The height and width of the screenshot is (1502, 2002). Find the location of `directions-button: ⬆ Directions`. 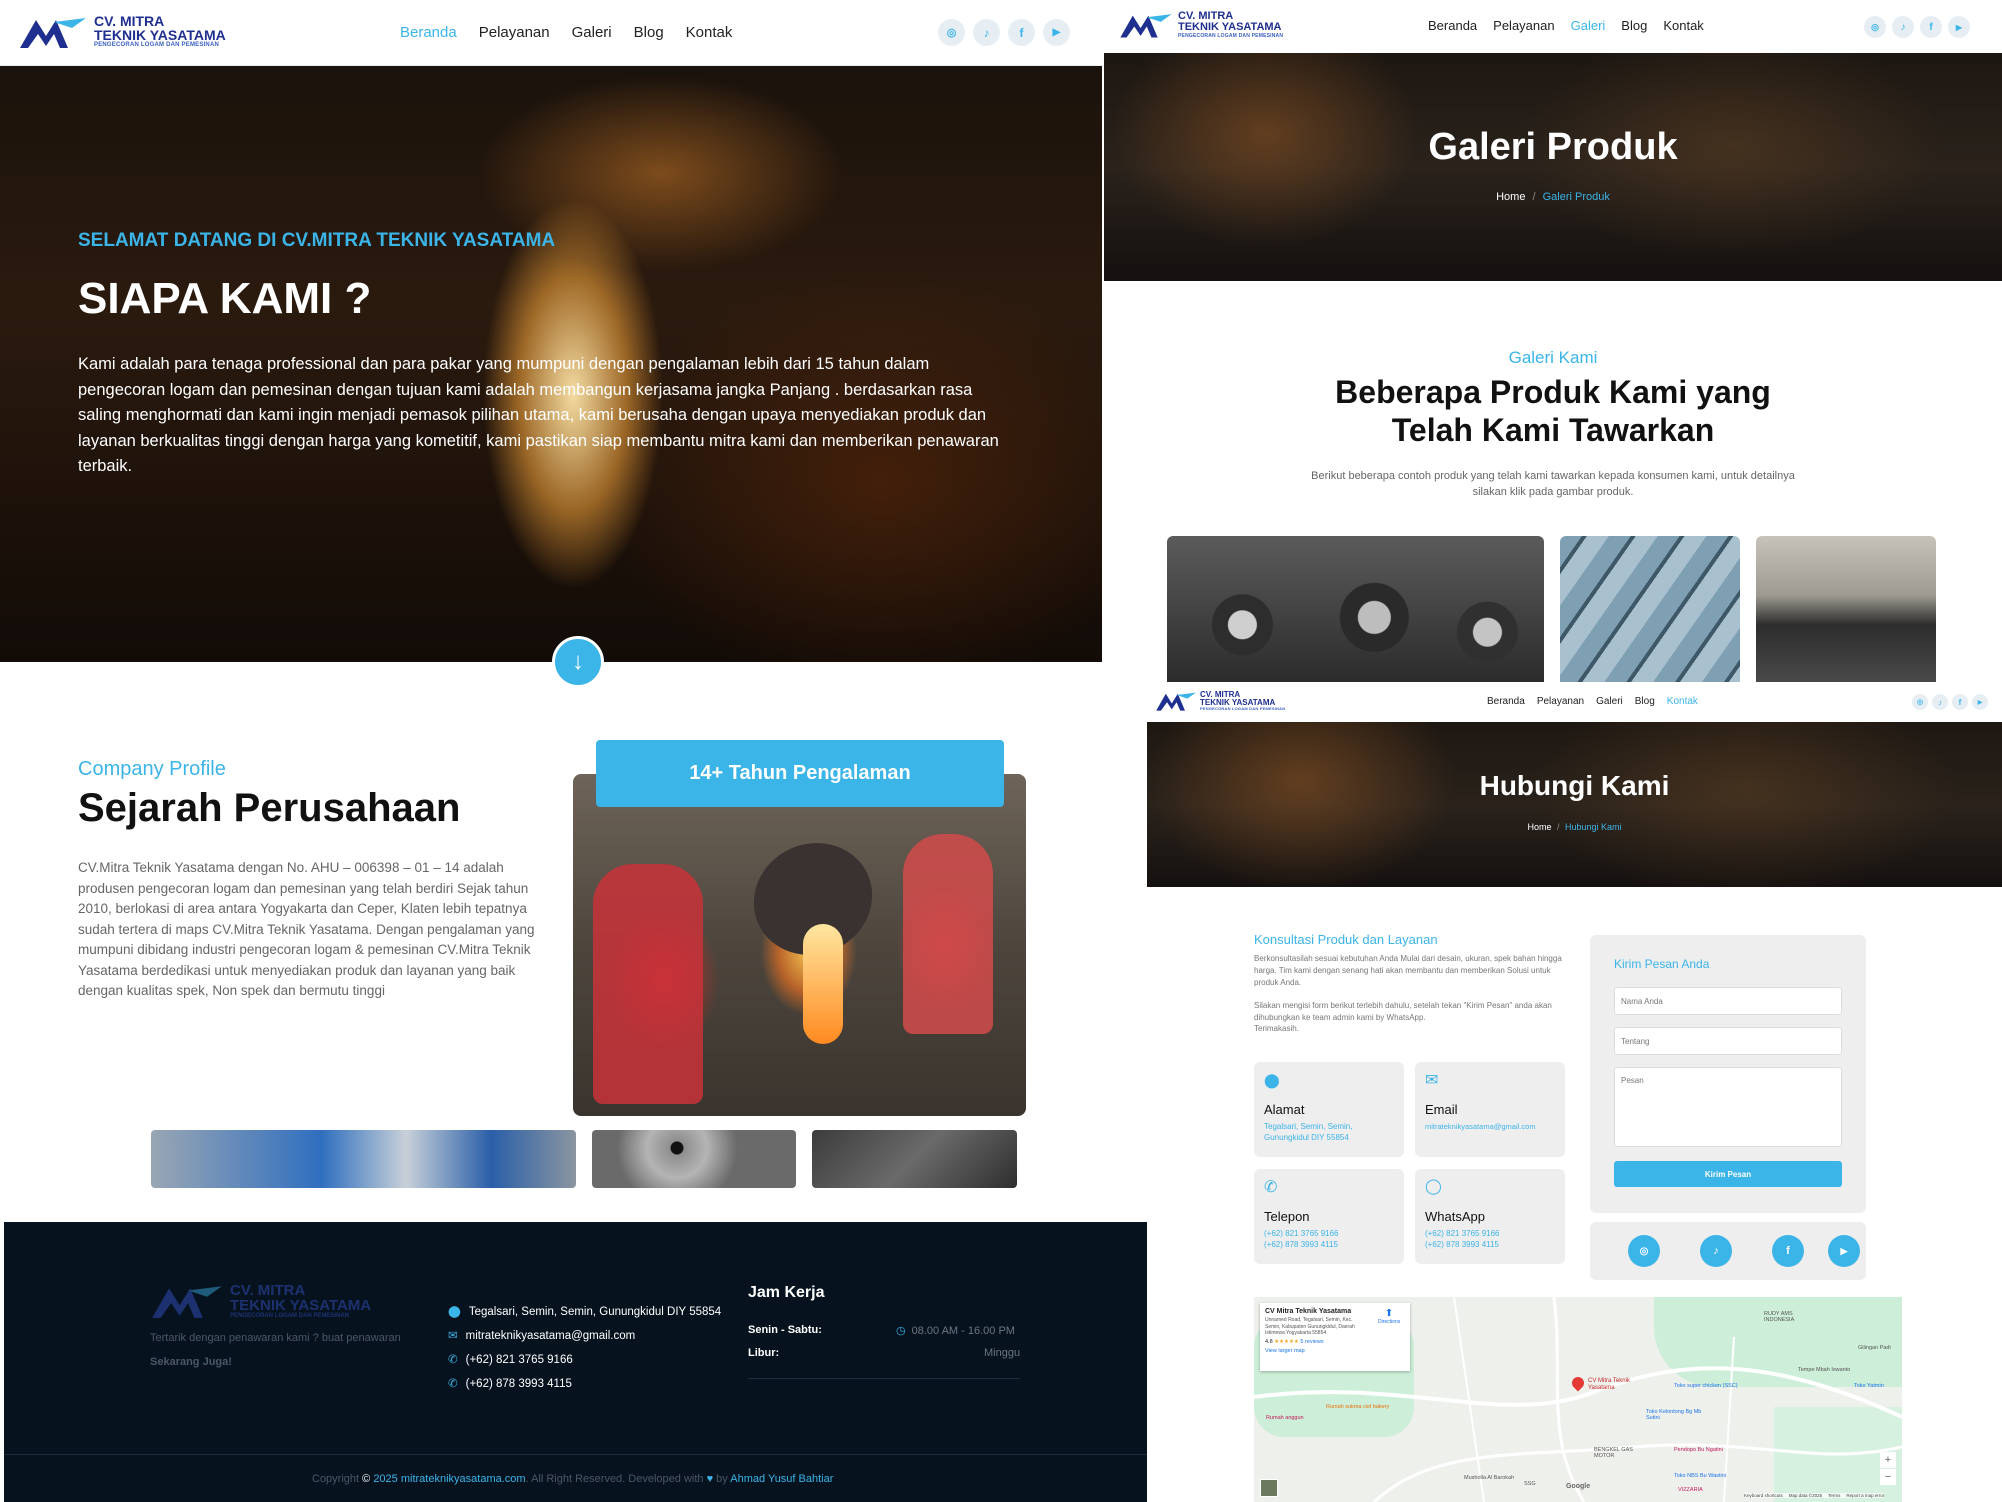

directions-button: ⬆ Directions is located at coordinates (1389, 1316).